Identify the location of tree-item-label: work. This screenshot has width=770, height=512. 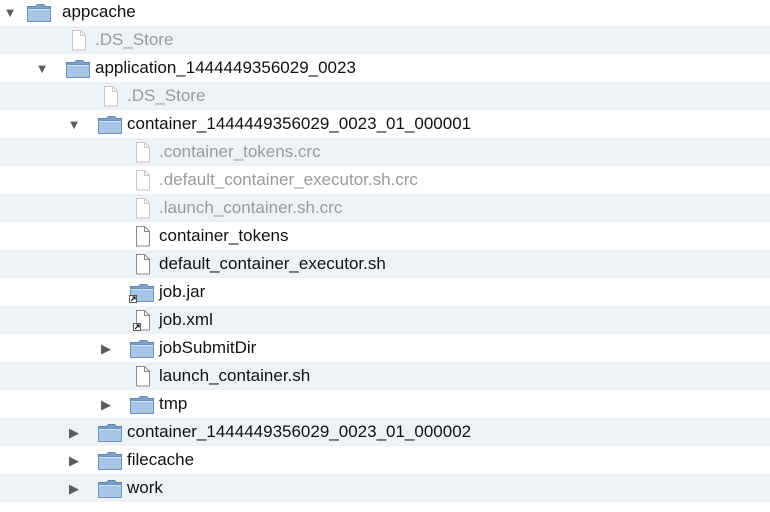
(145, 487).